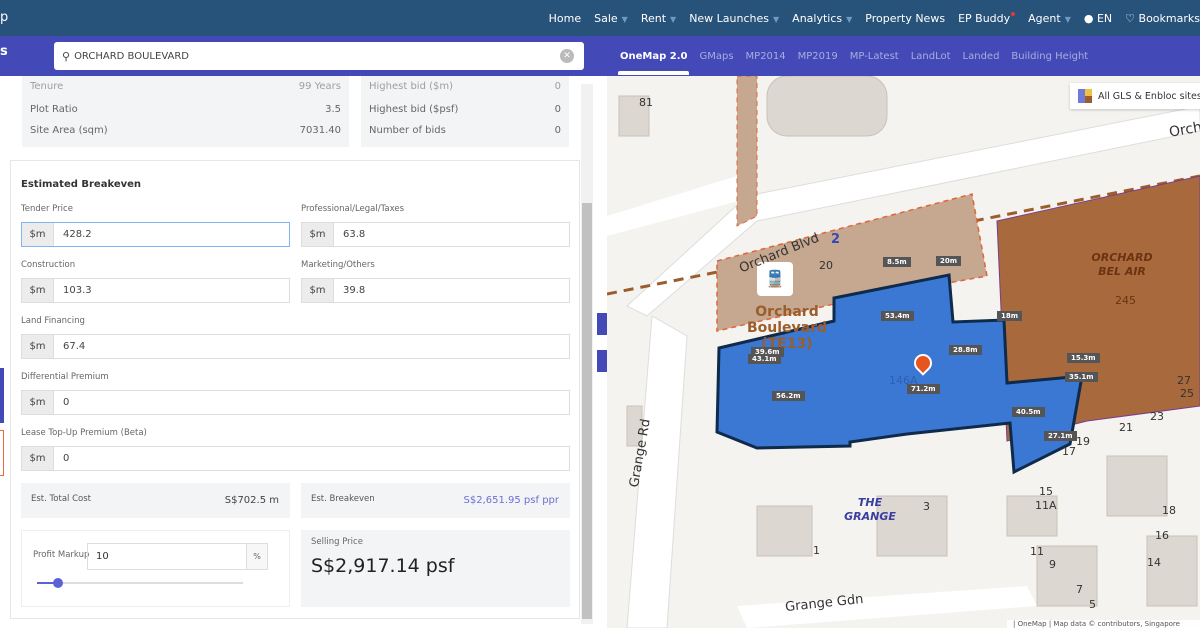  Describe the element at coordinates (1125, 300) in the screenshot. I see `map-number: 245` at that location.